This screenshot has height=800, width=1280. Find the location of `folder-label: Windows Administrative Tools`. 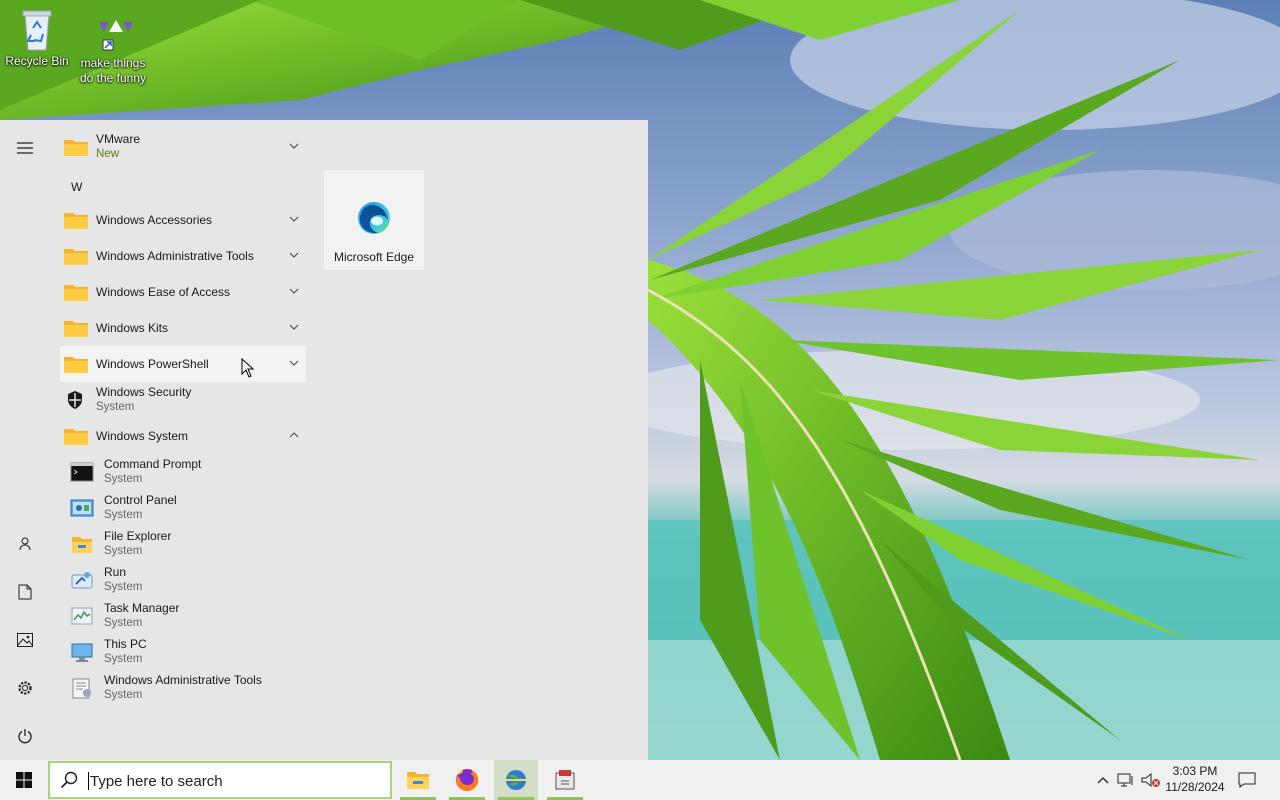

folder-label: Windows Administrative Tools is located at coordinates (175, 256).